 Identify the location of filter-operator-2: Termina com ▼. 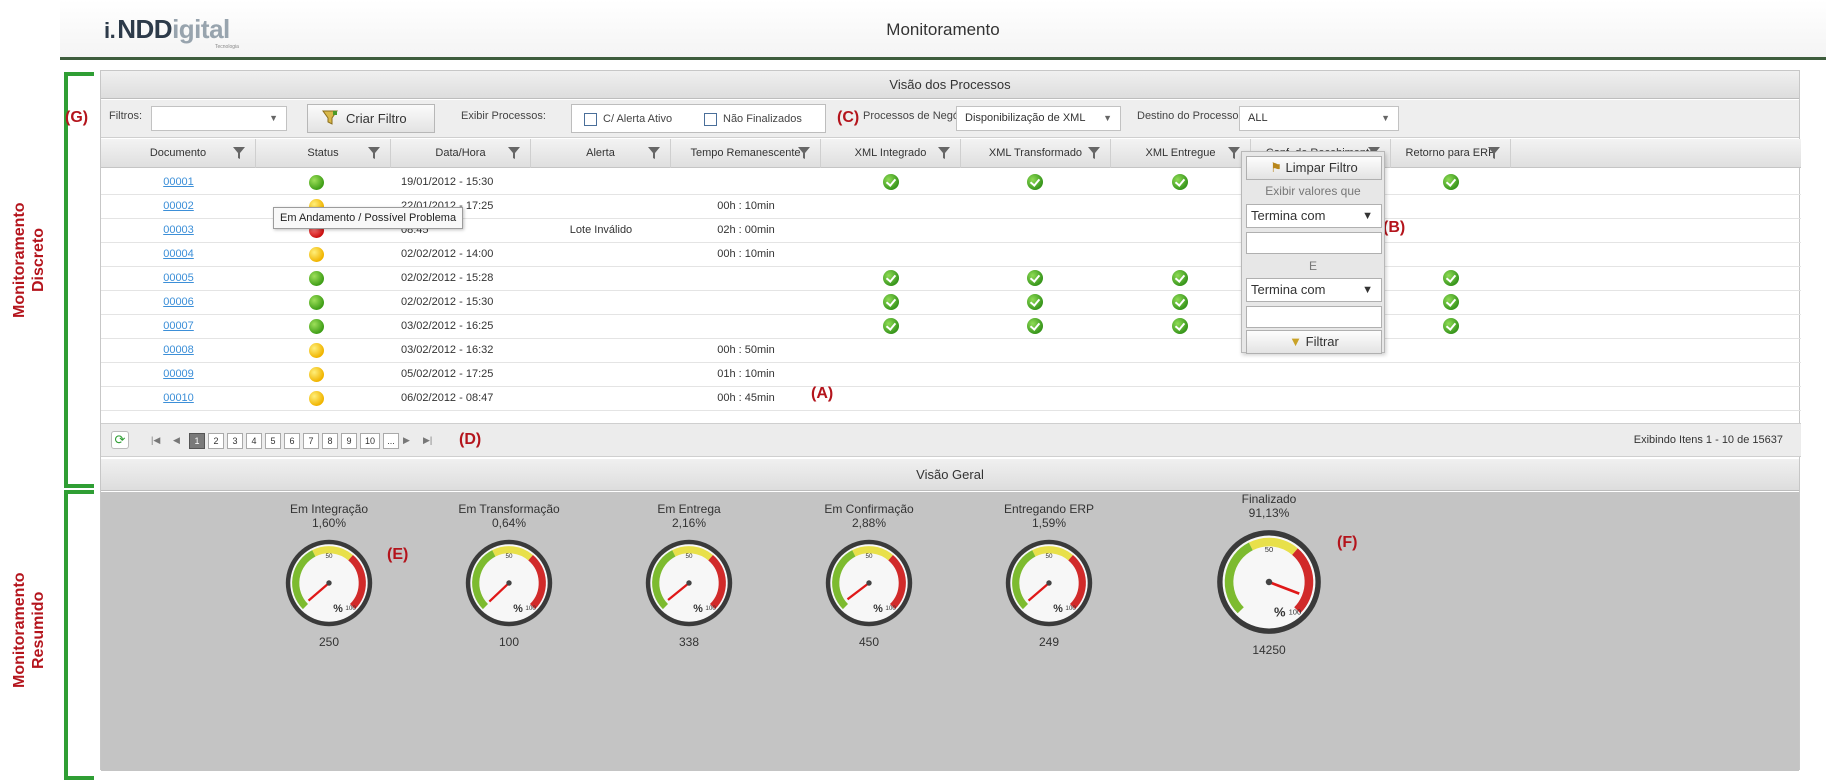
(1314, 290).